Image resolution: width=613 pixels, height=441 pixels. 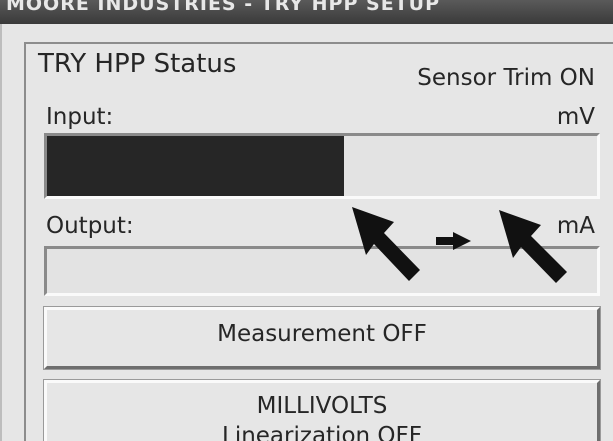 What do you see at coordinates (223, 7) in the screenshot?
I see `window-title: MOORE INDUSTRIES - TRY HPP SETUP` at bounding box center [223, 7].